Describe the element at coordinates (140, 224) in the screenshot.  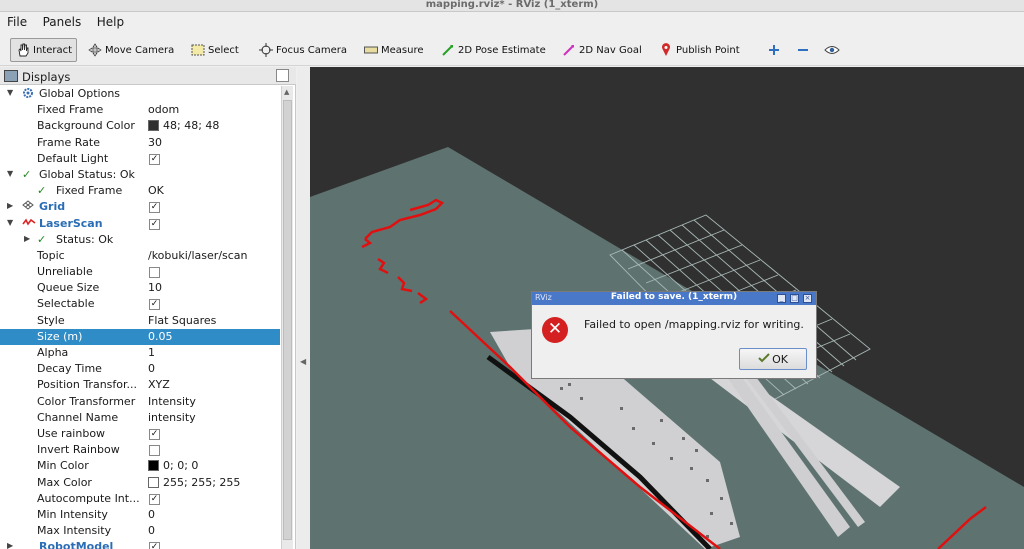
I see `tree-row-laserscan: ▼ LaserScan ✓` at that location.